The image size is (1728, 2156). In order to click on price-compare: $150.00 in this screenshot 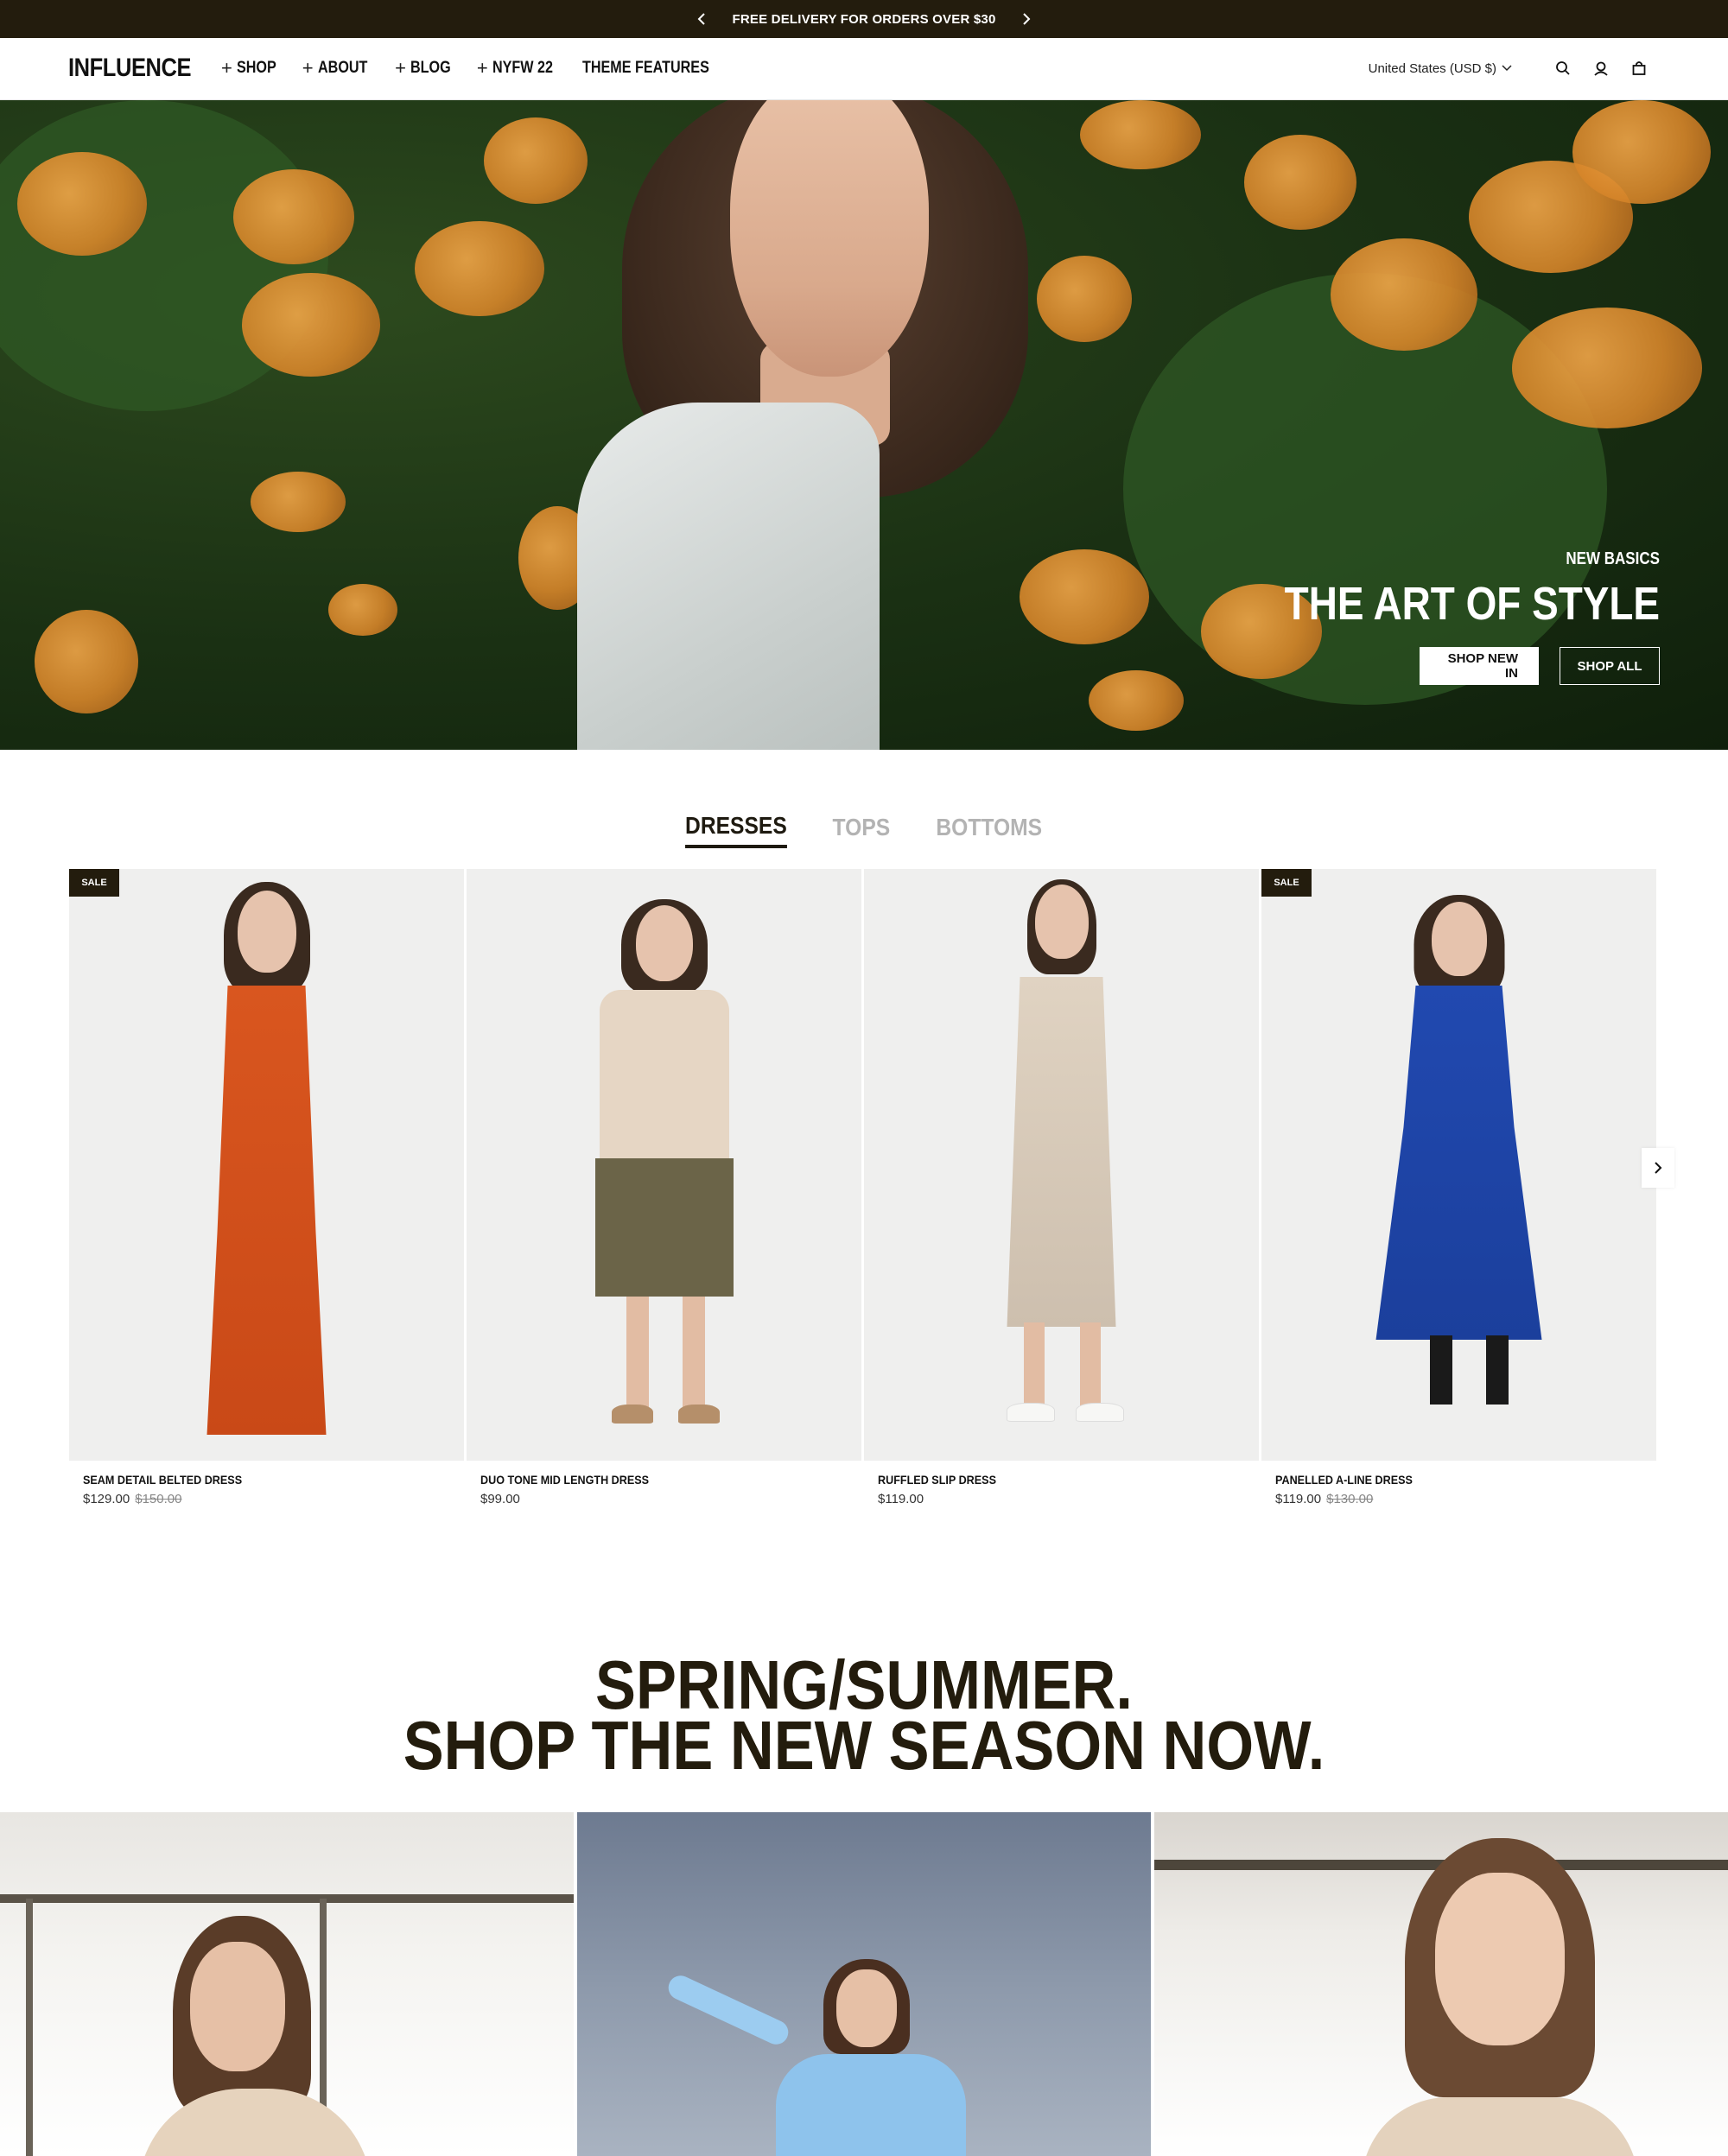, I will do `click(158, 1499)`.